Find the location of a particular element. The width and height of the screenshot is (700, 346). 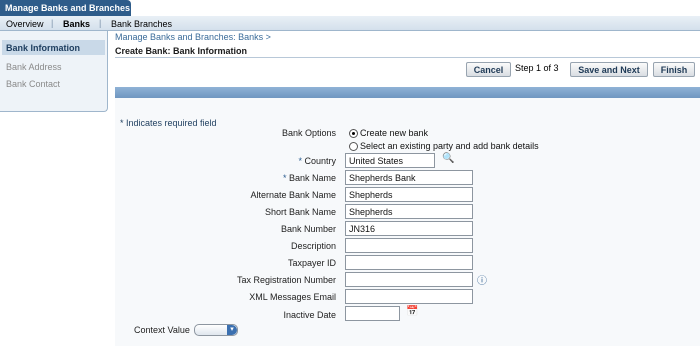

bank-options-label: Bank Options is located at coordinates (308, 133).